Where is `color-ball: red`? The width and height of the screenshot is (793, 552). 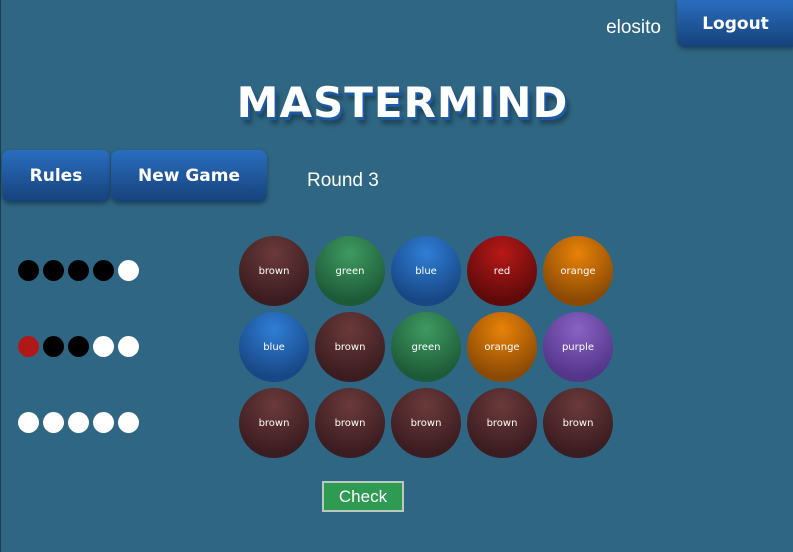 color-ball: red is located at coordinates (502, 271).